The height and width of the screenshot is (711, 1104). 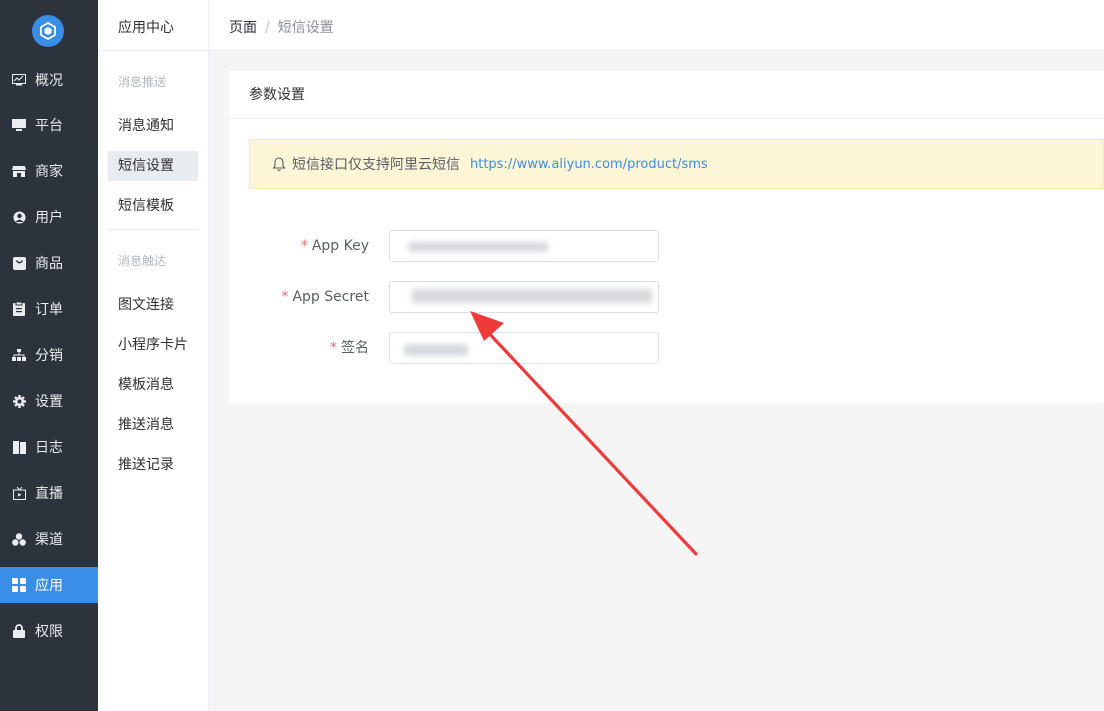 What do you see at coordinates (153, 465) in the screenshot?
I see `submenu-item-push-record: 推送记录` at bounding box center [153, 465].